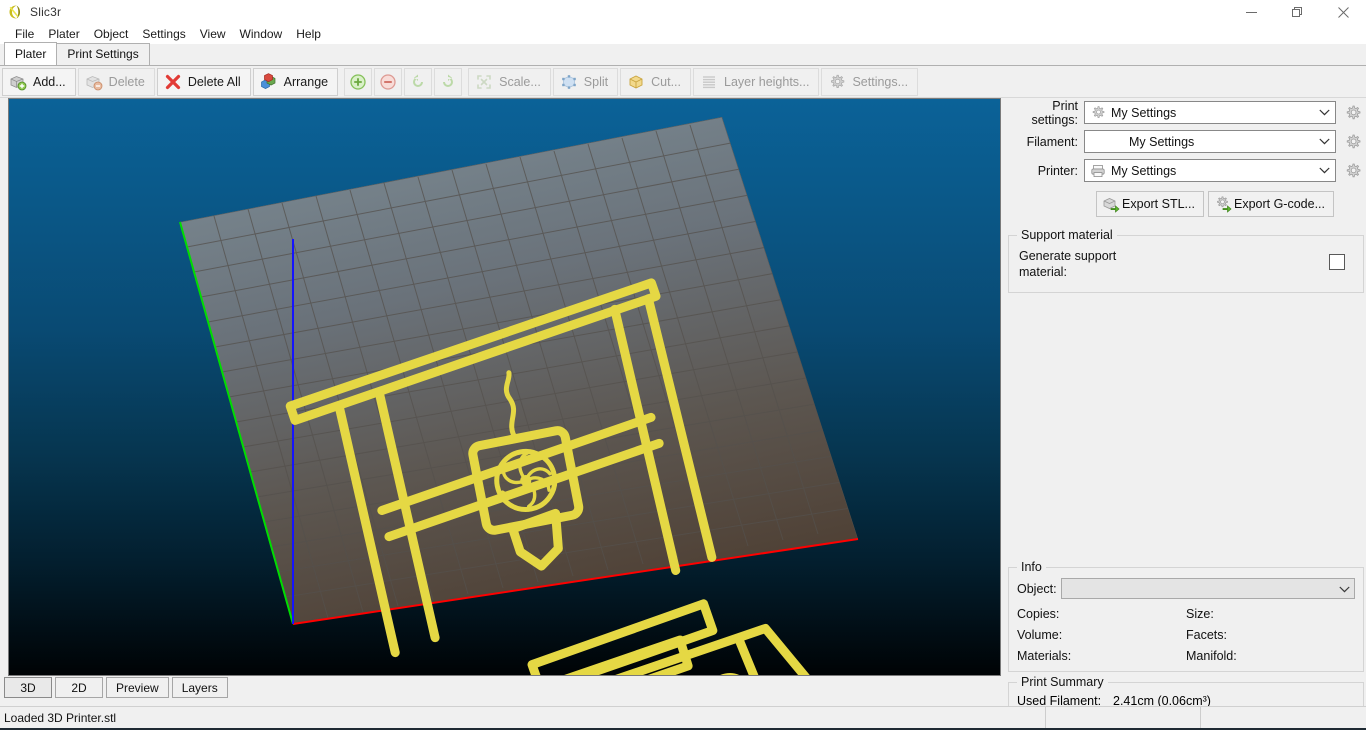  I want to click on generate-support-label: Generate support material:, so click(1068, 264).